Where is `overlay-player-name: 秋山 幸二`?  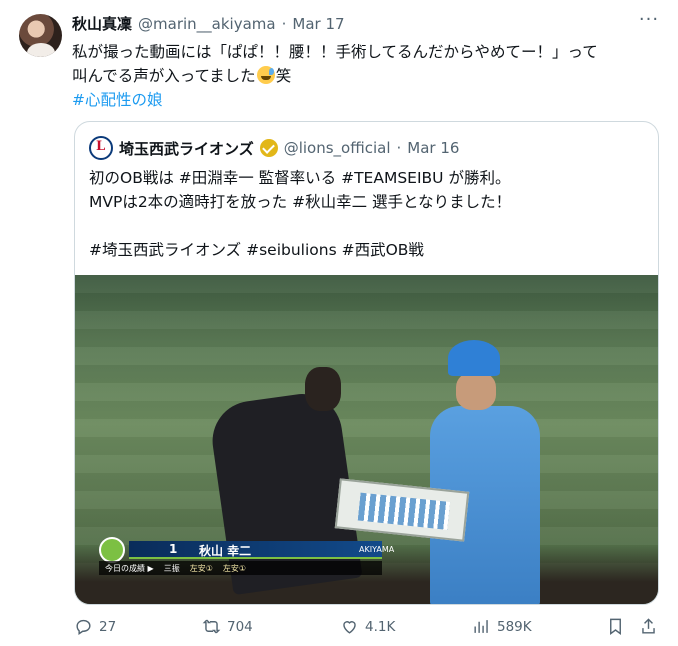
overlay-player-name: 秋山 幸二 is located at coordinates (225, 551).